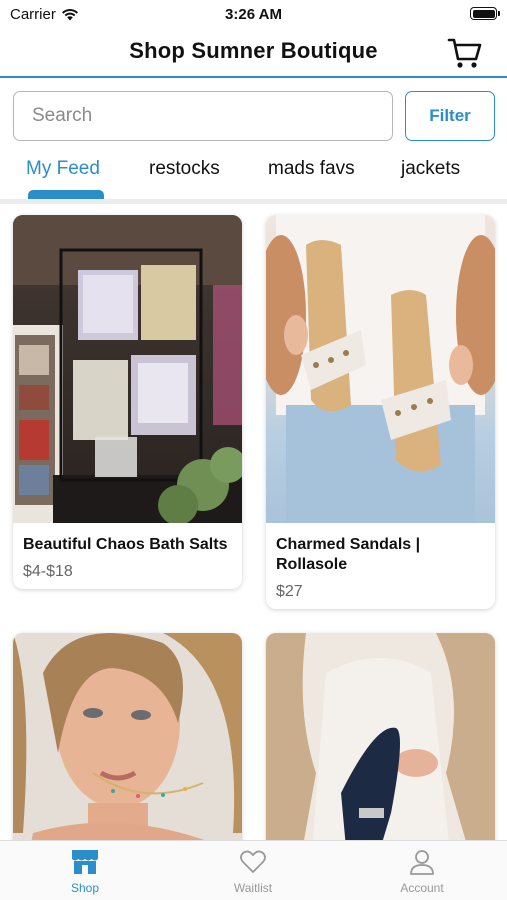 The width and height of the screenshot is (507, 900). What do you see at coordinates (85, 888) in the screenshot?
I see `nav-label-shop: Shop` at bounding box center [85, 888].